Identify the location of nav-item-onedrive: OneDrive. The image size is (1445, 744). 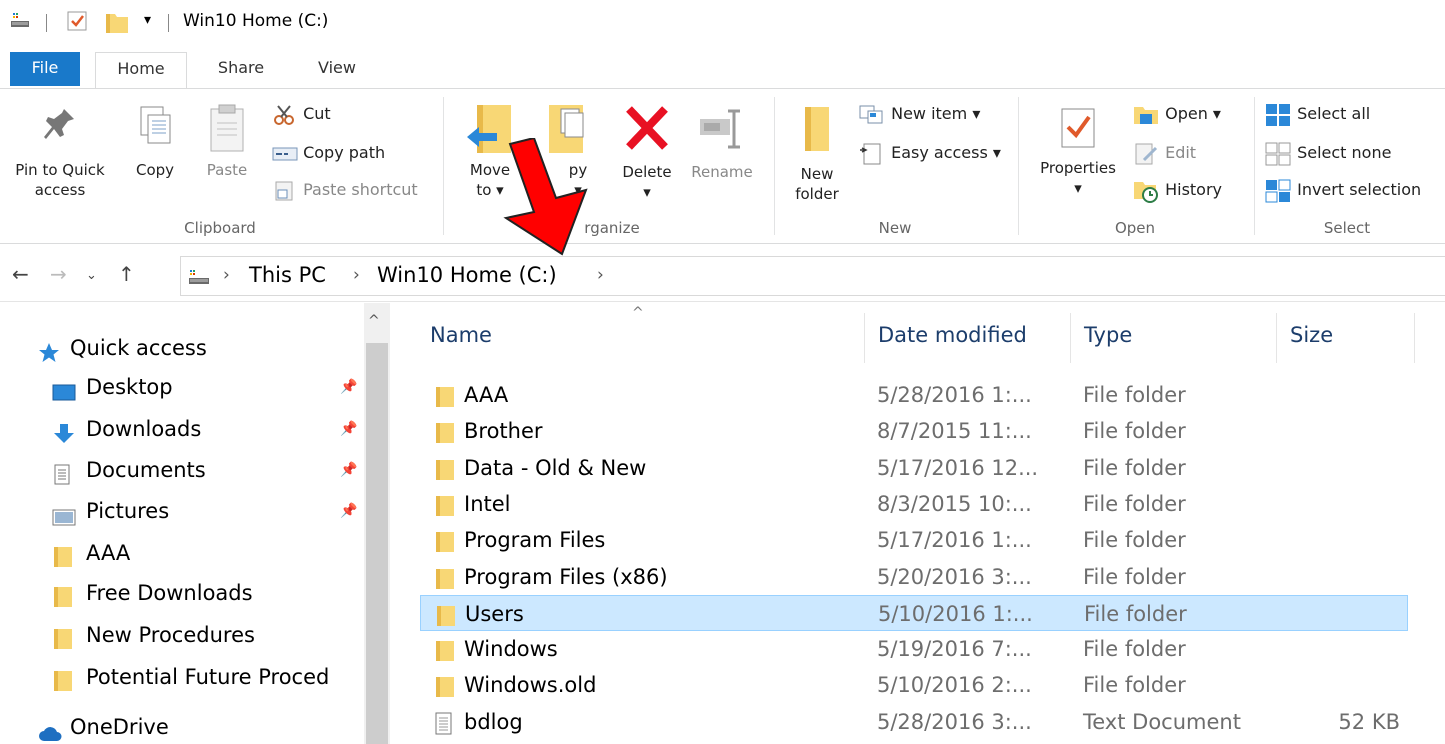
(181, 725).